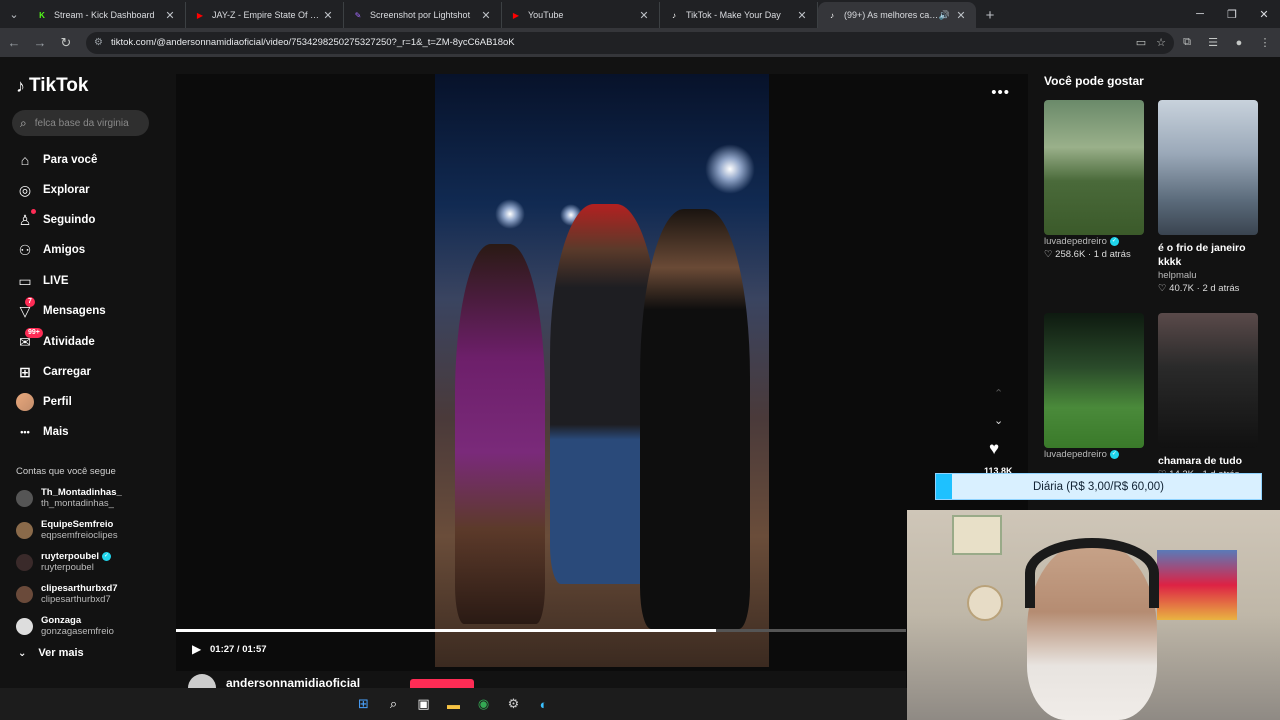 The image size is (1280, 720). I want to click on recommended-video: chamara de tudo♡ 14.2K · 1 d atrás, so click(1208, 397).